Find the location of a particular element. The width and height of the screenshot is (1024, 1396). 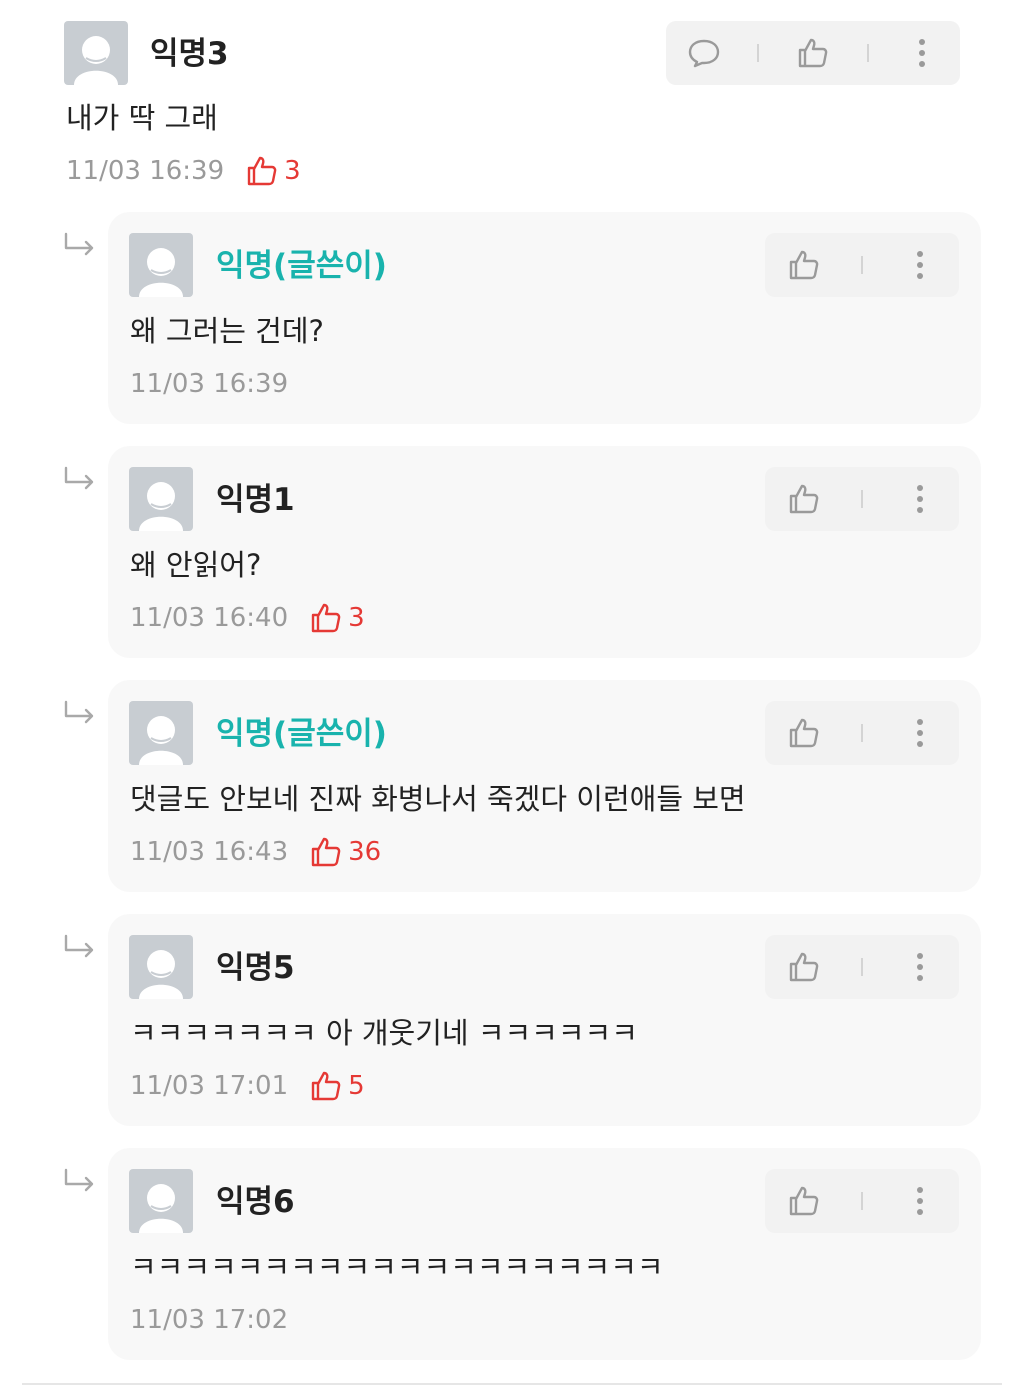

comment-author-name: 익명3 is located at coordinates (189, 54).